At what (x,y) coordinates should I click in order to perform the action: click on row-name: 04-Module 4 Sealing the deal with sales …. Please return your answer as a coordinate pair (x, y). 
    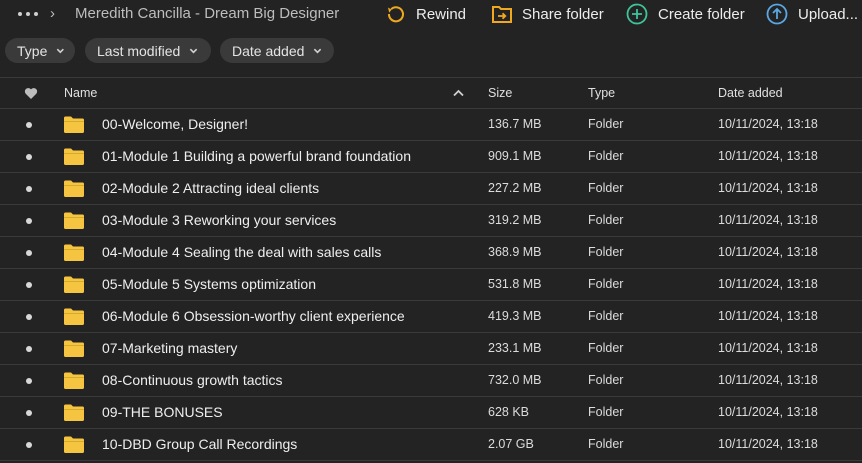
    Looking at the image, I should click on (242, 252).